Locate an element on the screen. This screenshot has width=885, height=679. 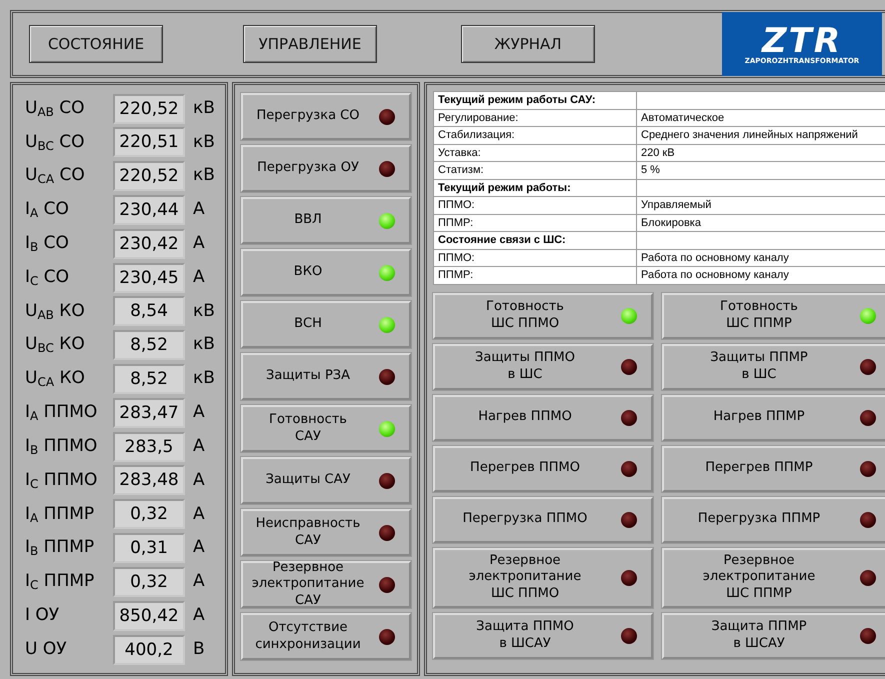
indicator-label: Перегрев ППМР is located at coordinates (759, 468).